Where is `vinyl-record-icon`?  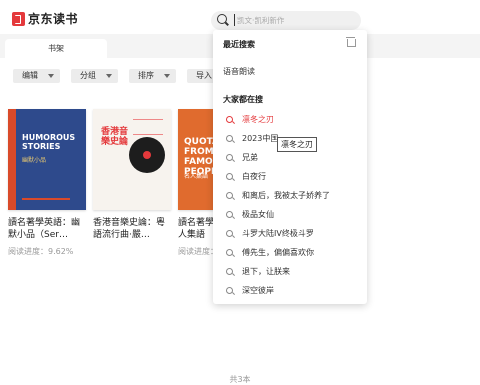 vinyl-record-icon is located at coordinates (147, 155).